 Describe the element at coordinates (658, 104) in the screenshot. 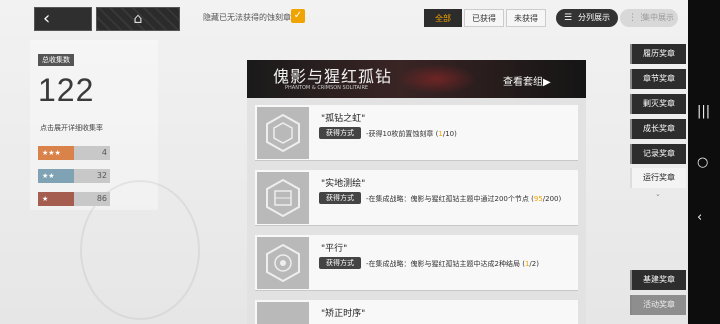

I see `nav-annihilation-medals: 剿灭奖章` at that location.